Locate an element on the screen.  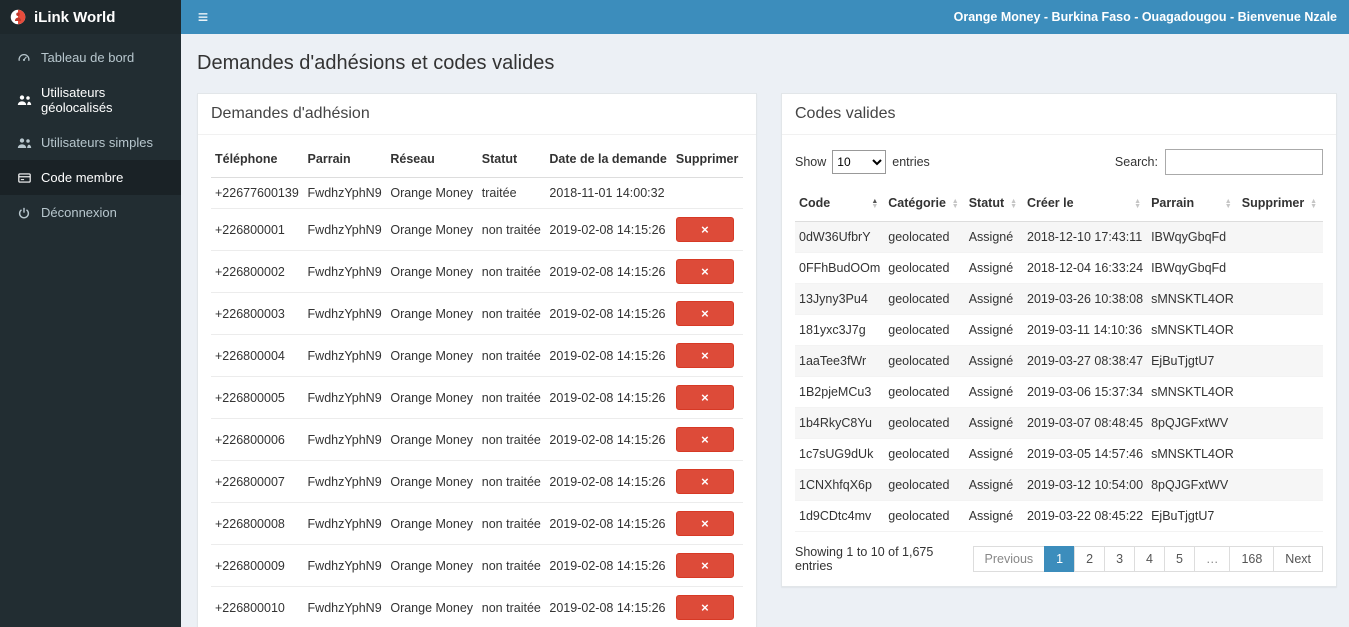
sidebar-item: Utilisateurs simples is located at coordinates (90, 142).